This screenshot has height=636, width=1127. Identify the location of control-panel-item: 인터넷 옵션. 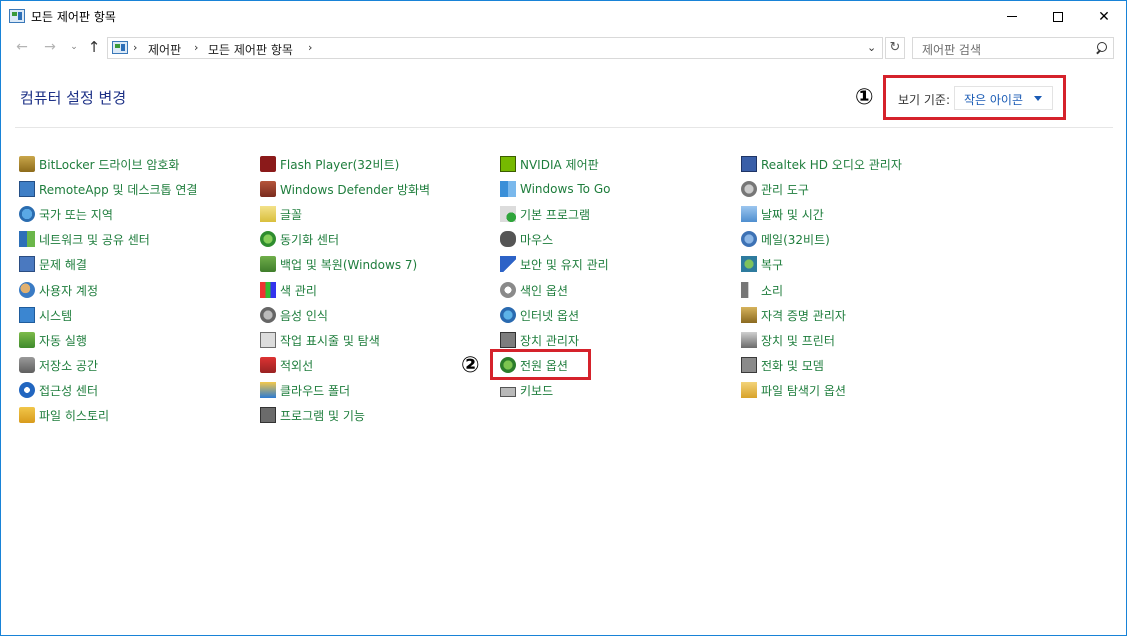
(539, 315).